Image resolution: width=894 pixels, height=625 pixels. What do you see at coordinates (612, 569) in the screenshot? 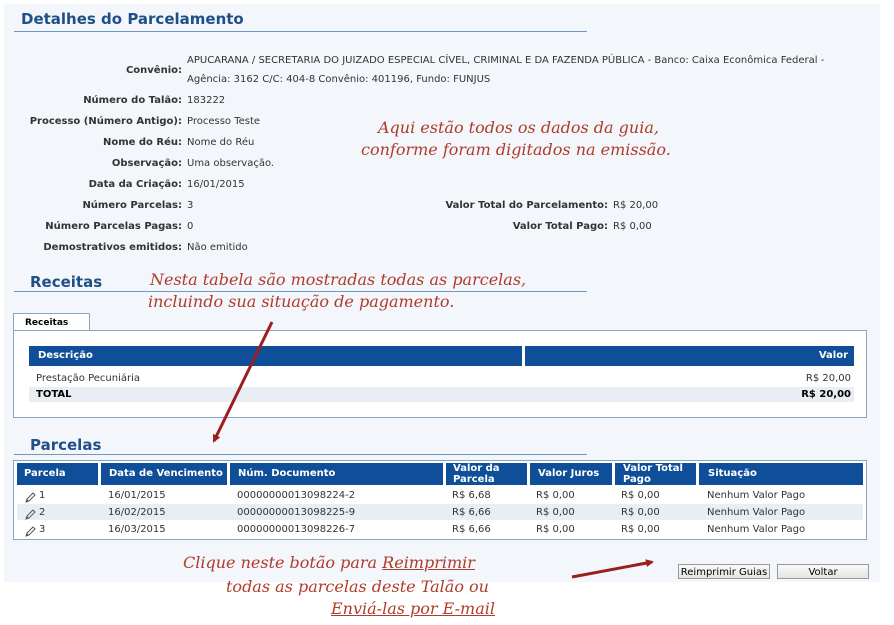
I see `arrow-to-reimprimir` at bounding box center [612, 569].